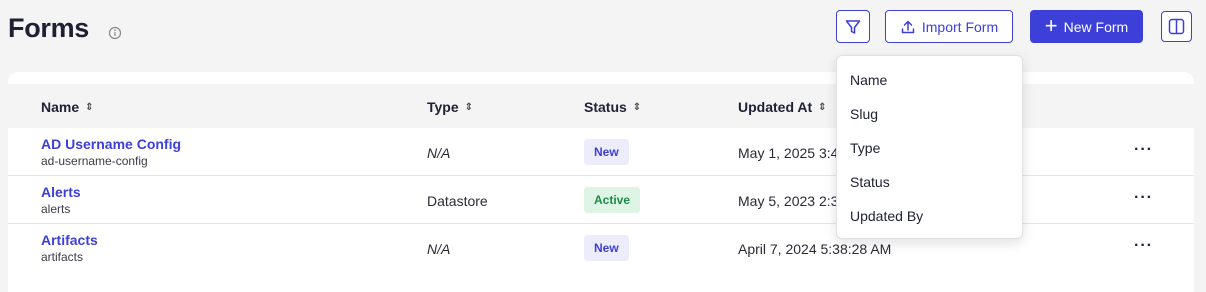  Describe the element at coordinates (450, 107) in the screenshot. I see `column-header-type: Type ⇕` at that location.